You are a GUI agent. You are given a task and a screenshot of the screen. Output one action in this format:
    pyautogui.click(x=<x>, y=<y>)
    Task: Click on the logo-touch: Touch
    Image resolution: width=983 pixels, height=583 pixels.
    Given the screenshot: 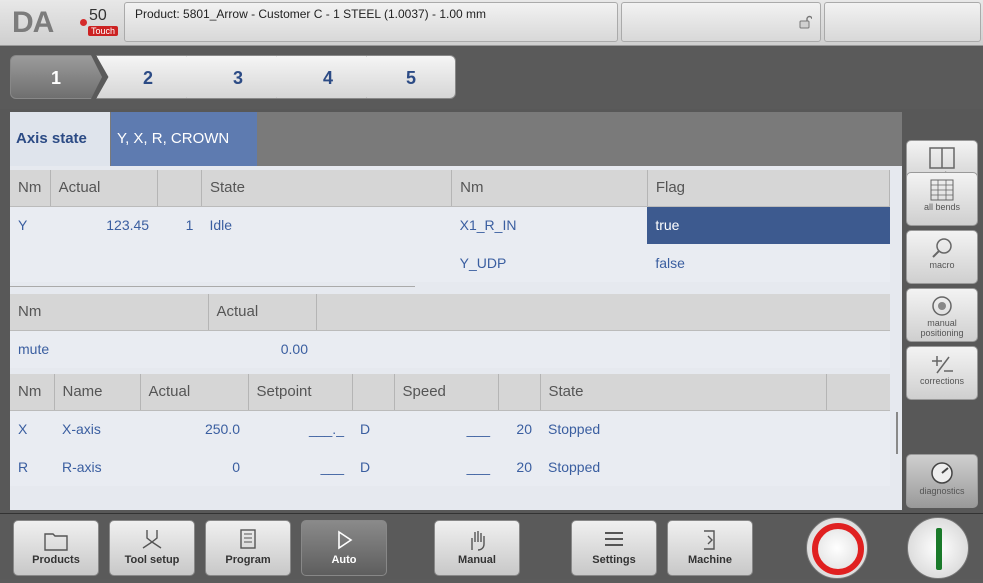 What is the action you would take?
    pyautogui.click(x=103, y=31)
    